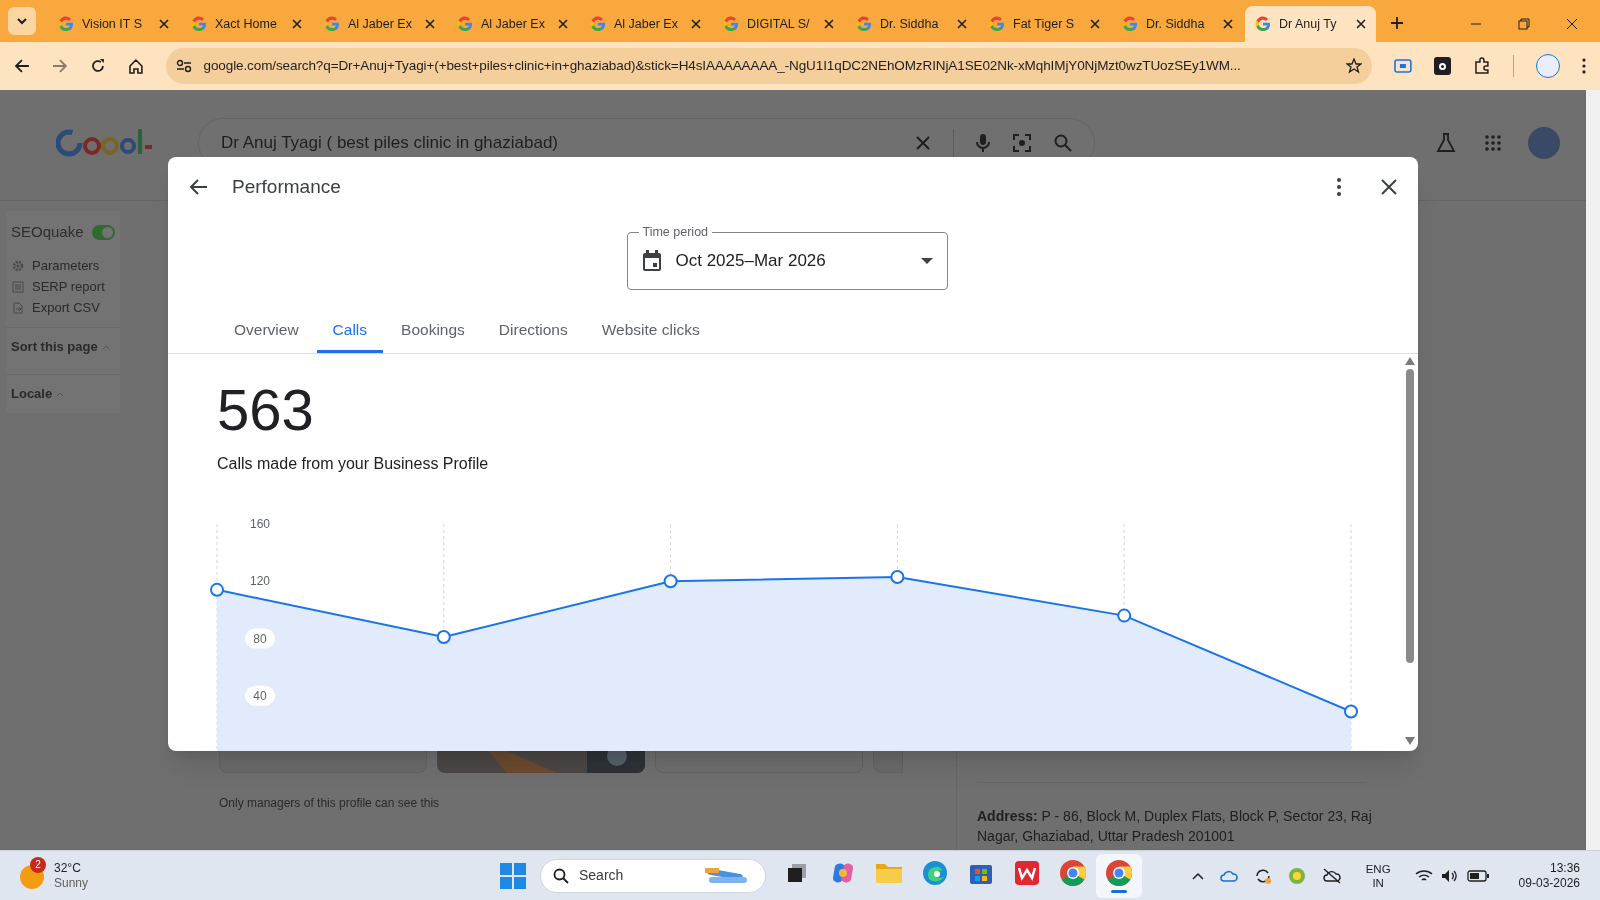  What do you see at coordinates (47, 232) in the screenshot?
I see `seoquake-title: SEOquake` at bounding box center [47, 232].